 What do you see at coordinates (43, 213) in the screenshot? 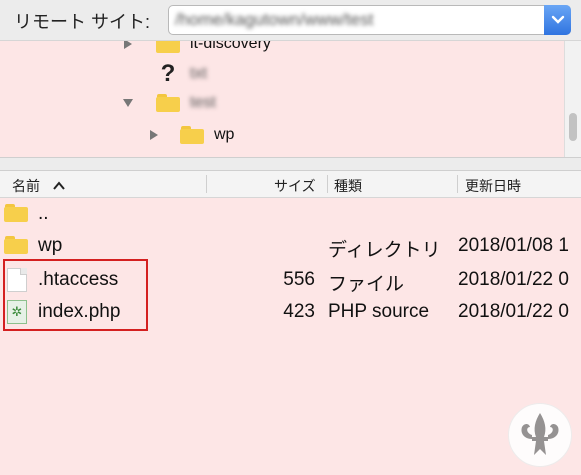
I see `file-name: ..` at bounding box center [43, 213].